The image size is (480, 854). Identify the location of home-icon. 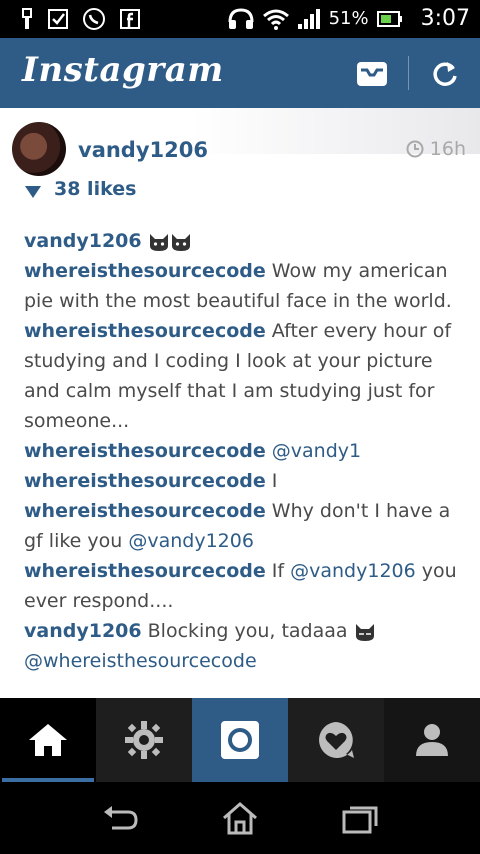
(48, 740).